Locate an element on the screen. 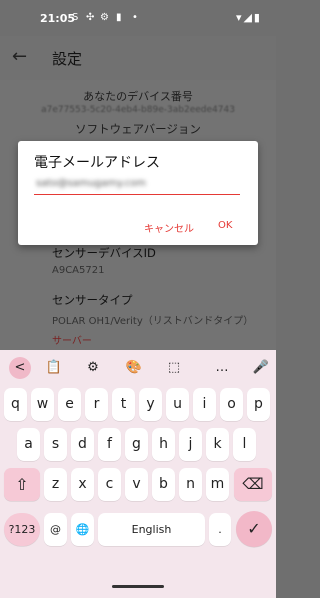  backspace-key: ⌫ is located at coordinates (253, 484).